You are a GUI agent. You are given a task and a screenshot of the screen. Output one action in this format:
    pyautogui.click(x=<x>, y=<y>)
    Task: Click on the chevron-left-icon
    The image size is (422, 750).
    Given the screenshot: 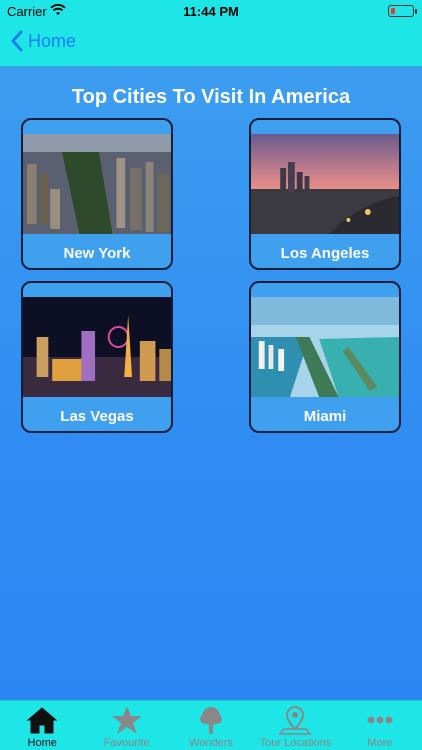 What is the action you would take?
    pyautogui.click(x=17, y=41)
    